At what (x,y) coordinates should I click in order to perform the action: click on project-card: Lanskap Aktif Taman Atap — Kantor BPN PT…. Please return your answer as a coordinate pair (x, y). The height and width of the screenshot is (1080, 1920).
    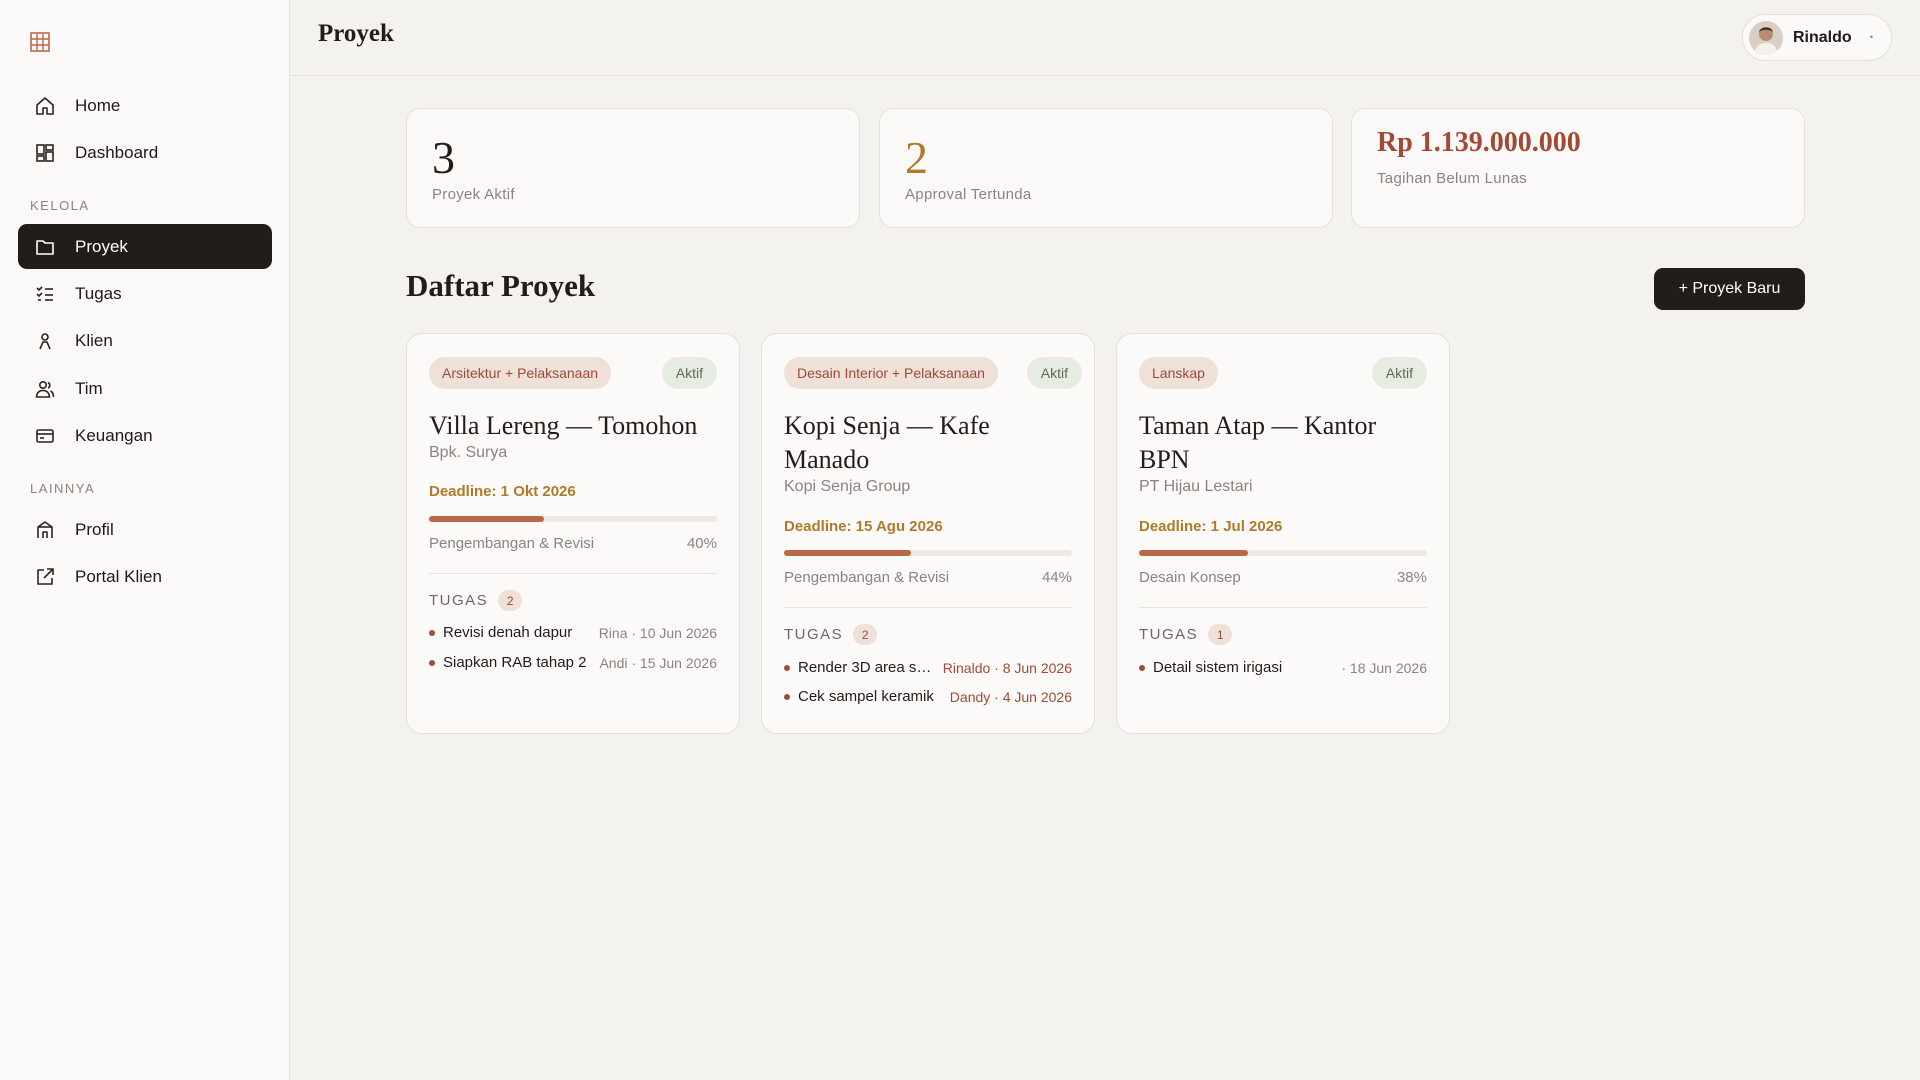
    Looking at the image, I should click on (1283, 533).